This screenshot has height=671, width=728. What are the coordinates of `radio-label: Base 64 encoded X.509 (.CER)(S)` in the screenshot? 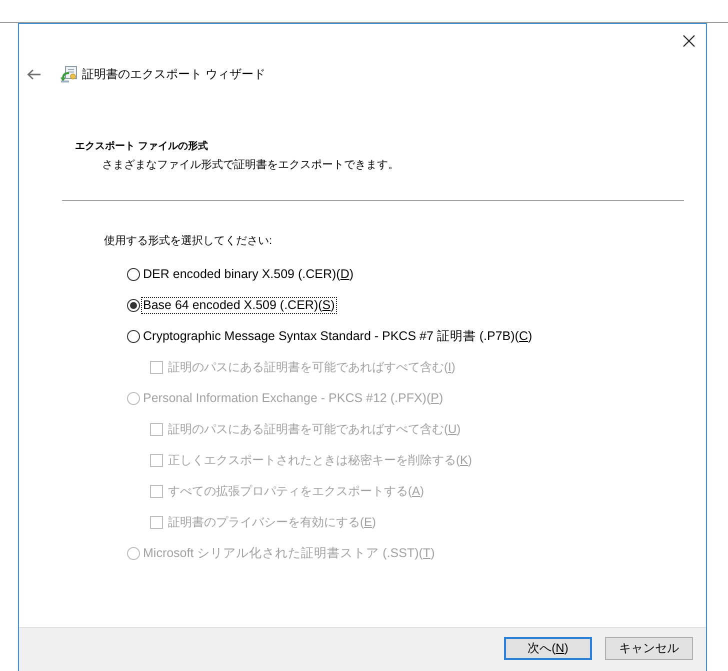 It's located at (239, 305).